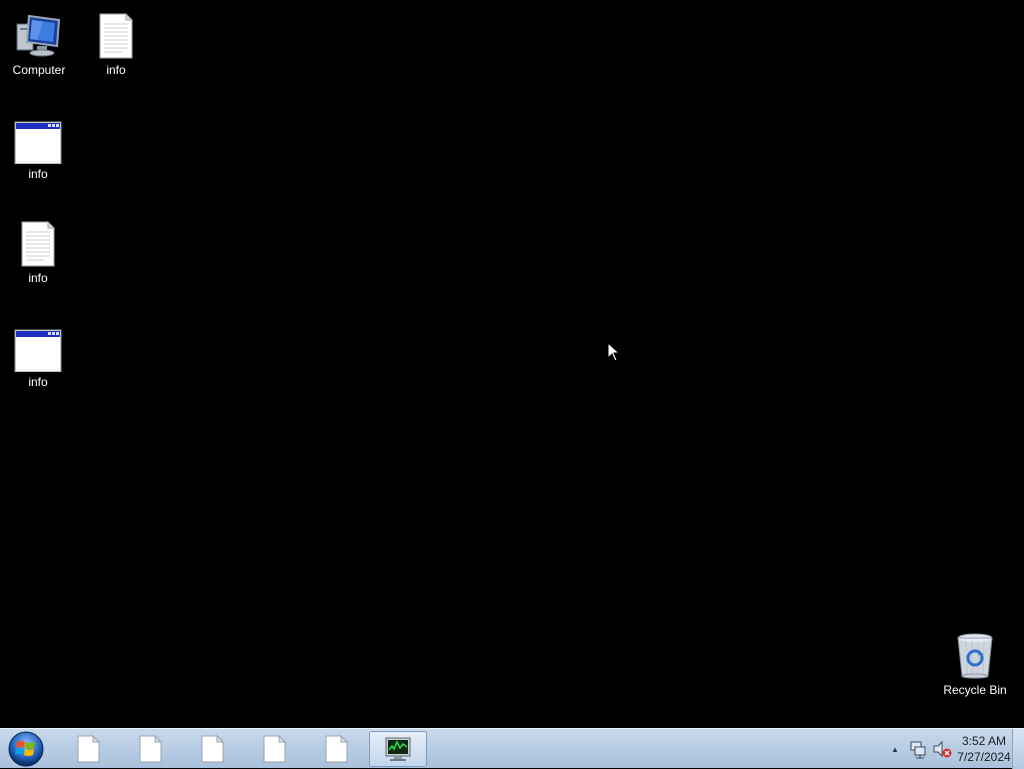  What do you see at coordinates (39, 36) in the screenshot?
I see `computer-icon` at bounding box center [39, 36].